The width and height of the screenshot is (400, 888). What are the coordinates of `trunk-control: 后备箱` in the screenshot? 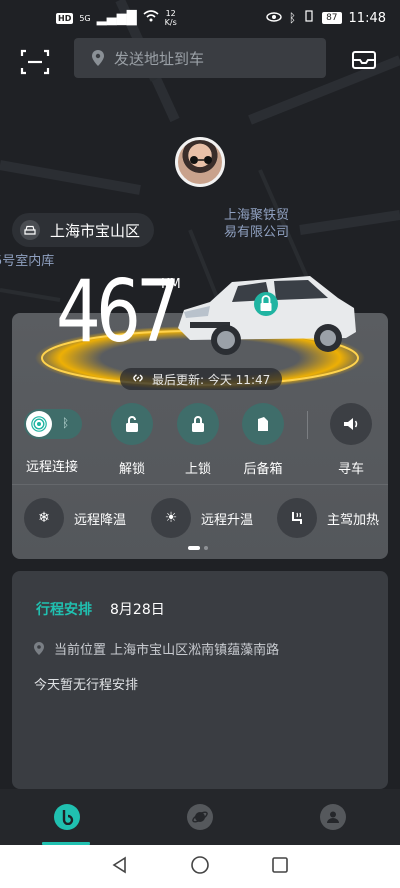 It's located at (263, 440).